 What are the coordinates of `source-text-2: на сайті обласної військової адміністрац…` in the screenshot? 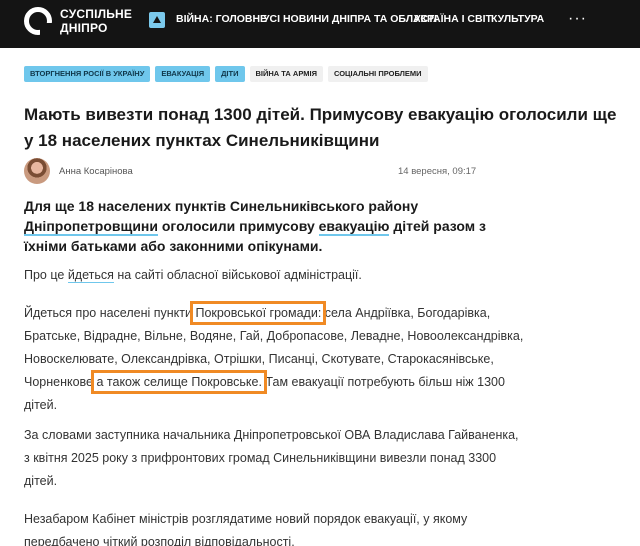 It's located at (237, 275).